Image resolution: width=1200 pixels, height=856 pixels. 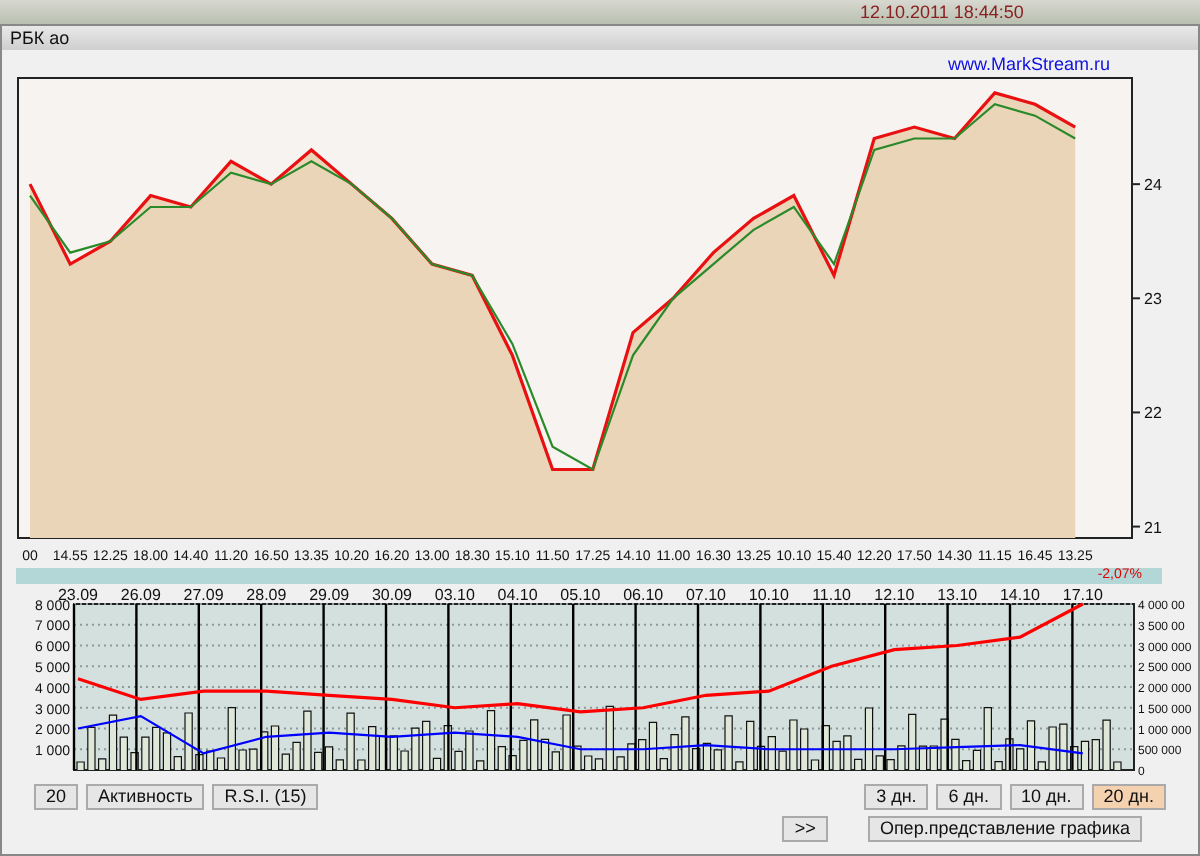 What do you see at coordinates (643, 595) in the screenshot?
I see `date-label: 06.10` at bounding box center [643, 595].